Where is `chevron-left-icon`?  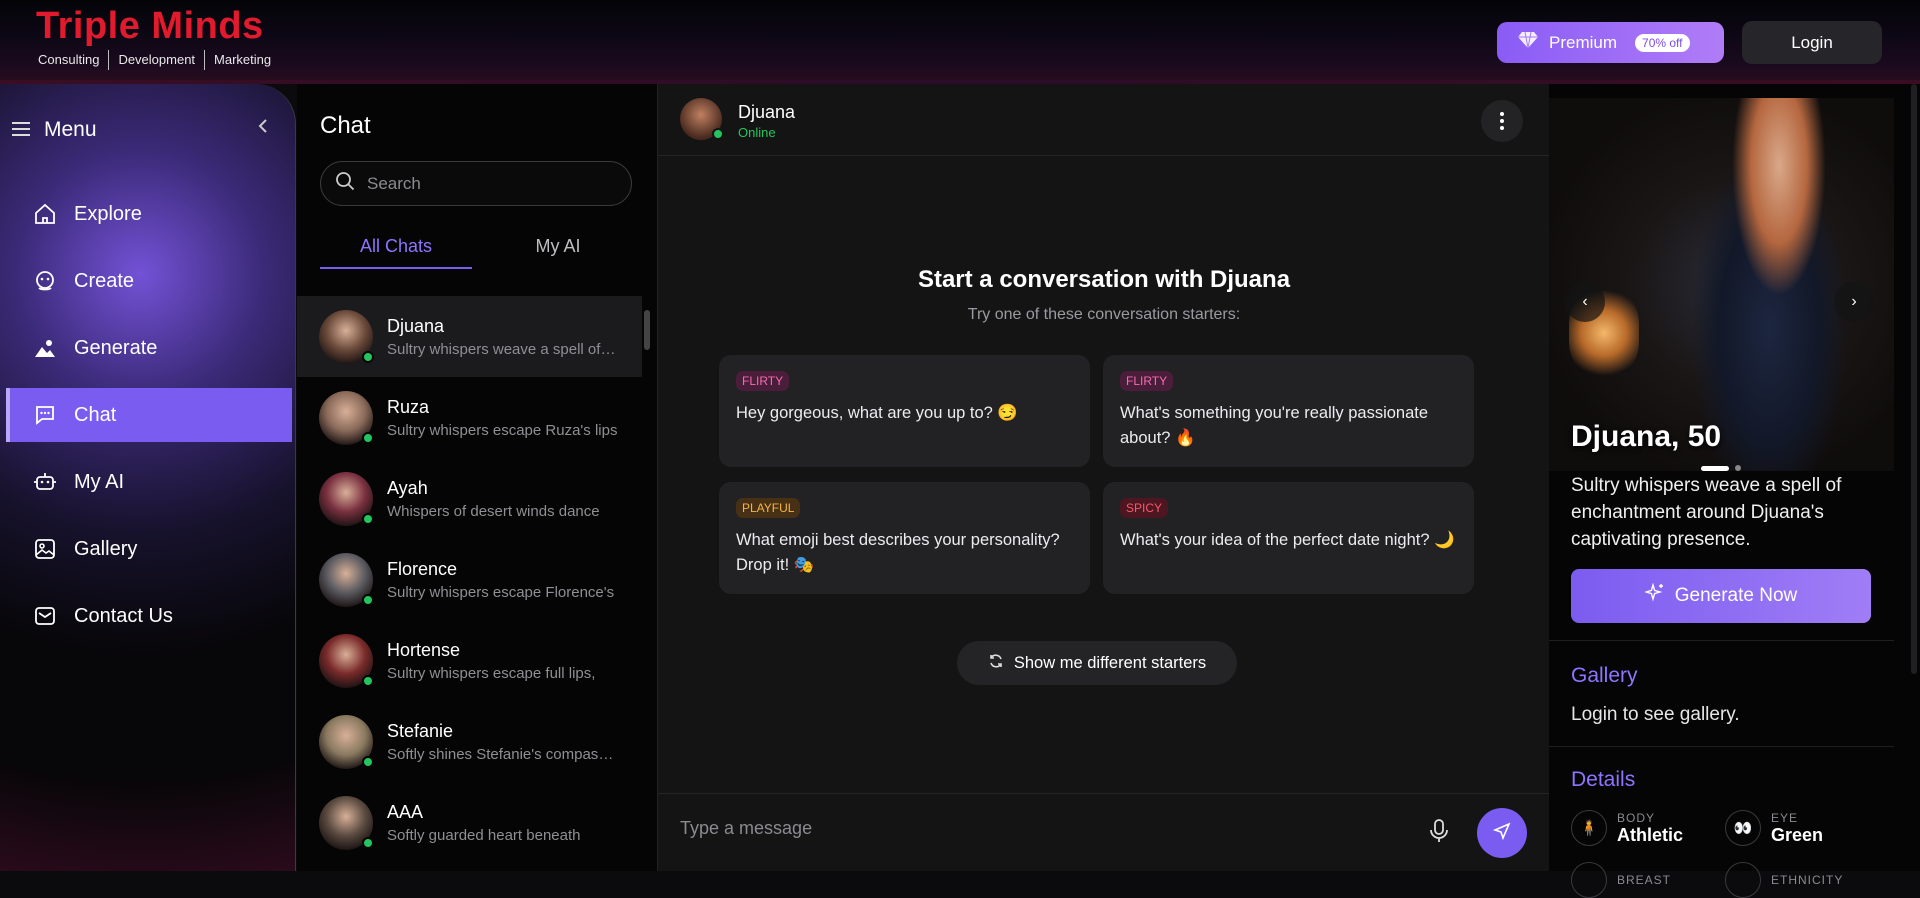
chevron-left-icon is located at coordinates (263, 128).